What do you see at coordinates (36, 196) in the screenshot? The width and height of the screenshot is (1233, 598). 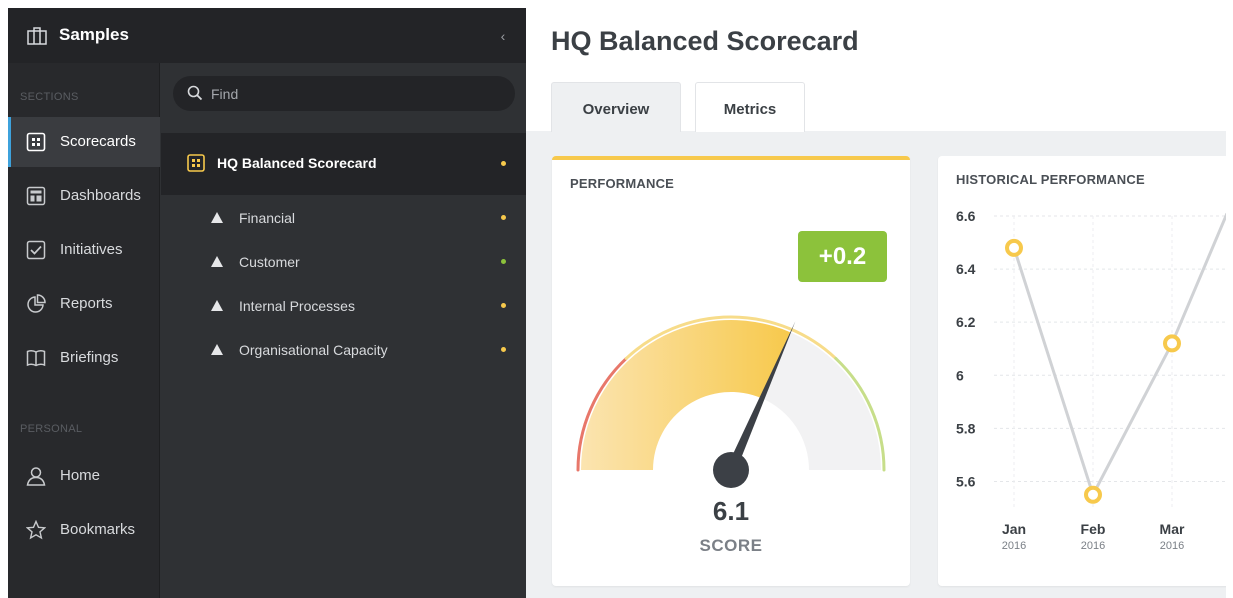 I see `dashboard-icon` at bounding box center [36, 196].